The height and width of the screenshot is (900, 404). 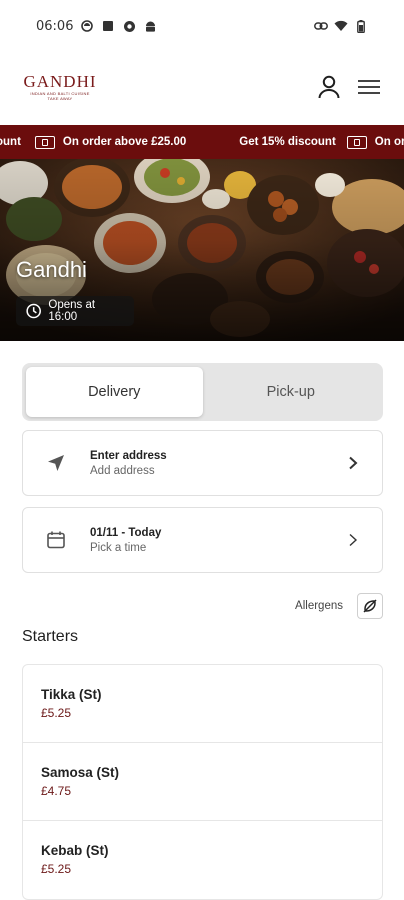 What do you see at coordinates (114, 392) in the screenshot?
I see `delivery-tab: Delivery` at bounding box center [114, 392].